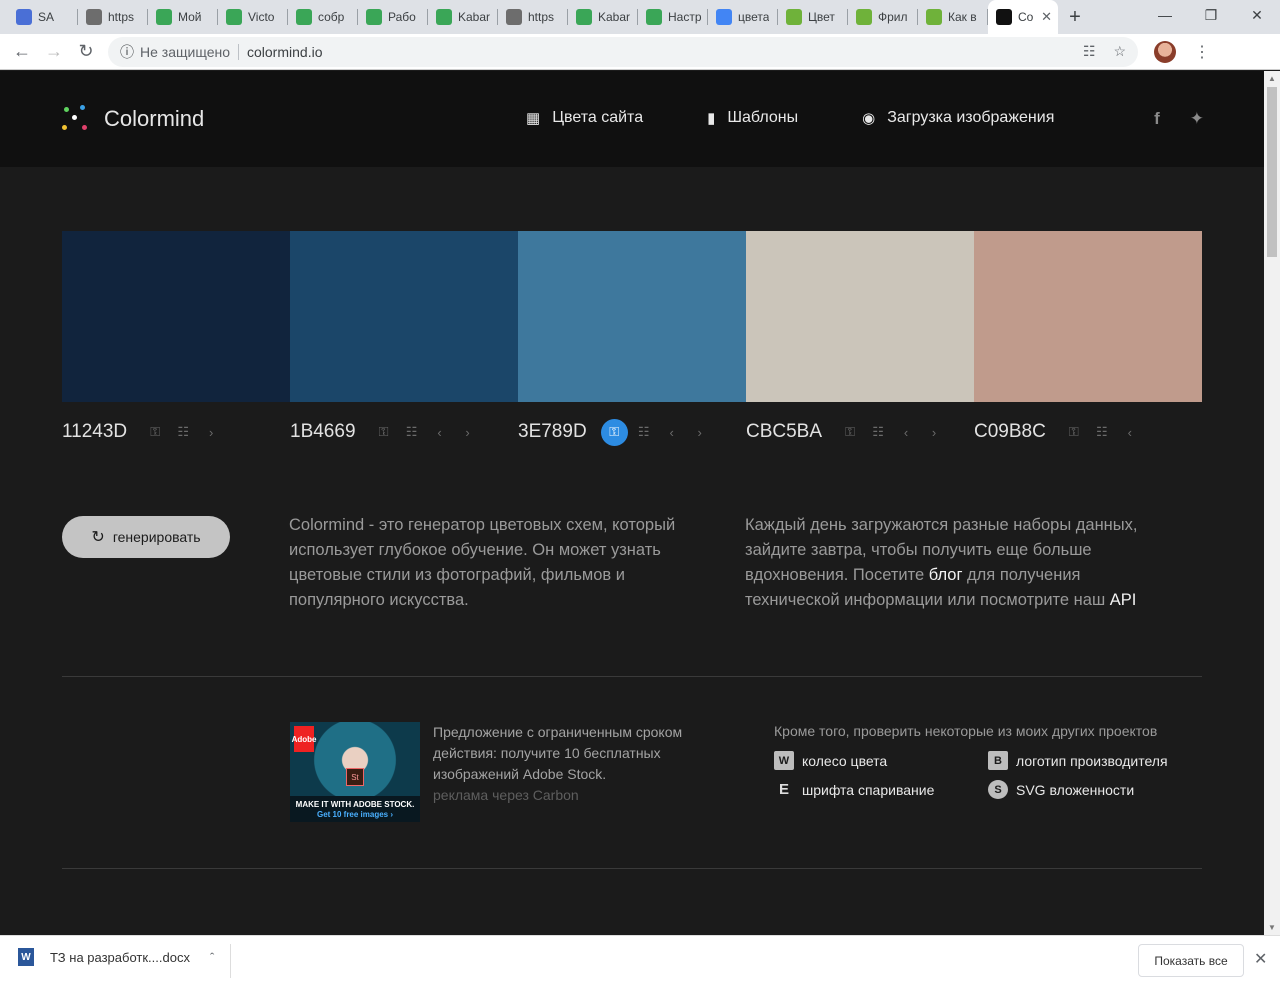  Describe the element at coordinates (743, 17) in the screenshot. I see `browser-tab: цвета` at that location.